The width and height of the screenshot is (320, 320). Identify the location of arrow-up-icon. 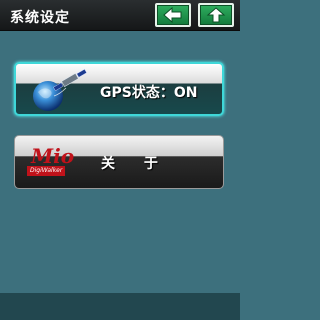
(216, 15).